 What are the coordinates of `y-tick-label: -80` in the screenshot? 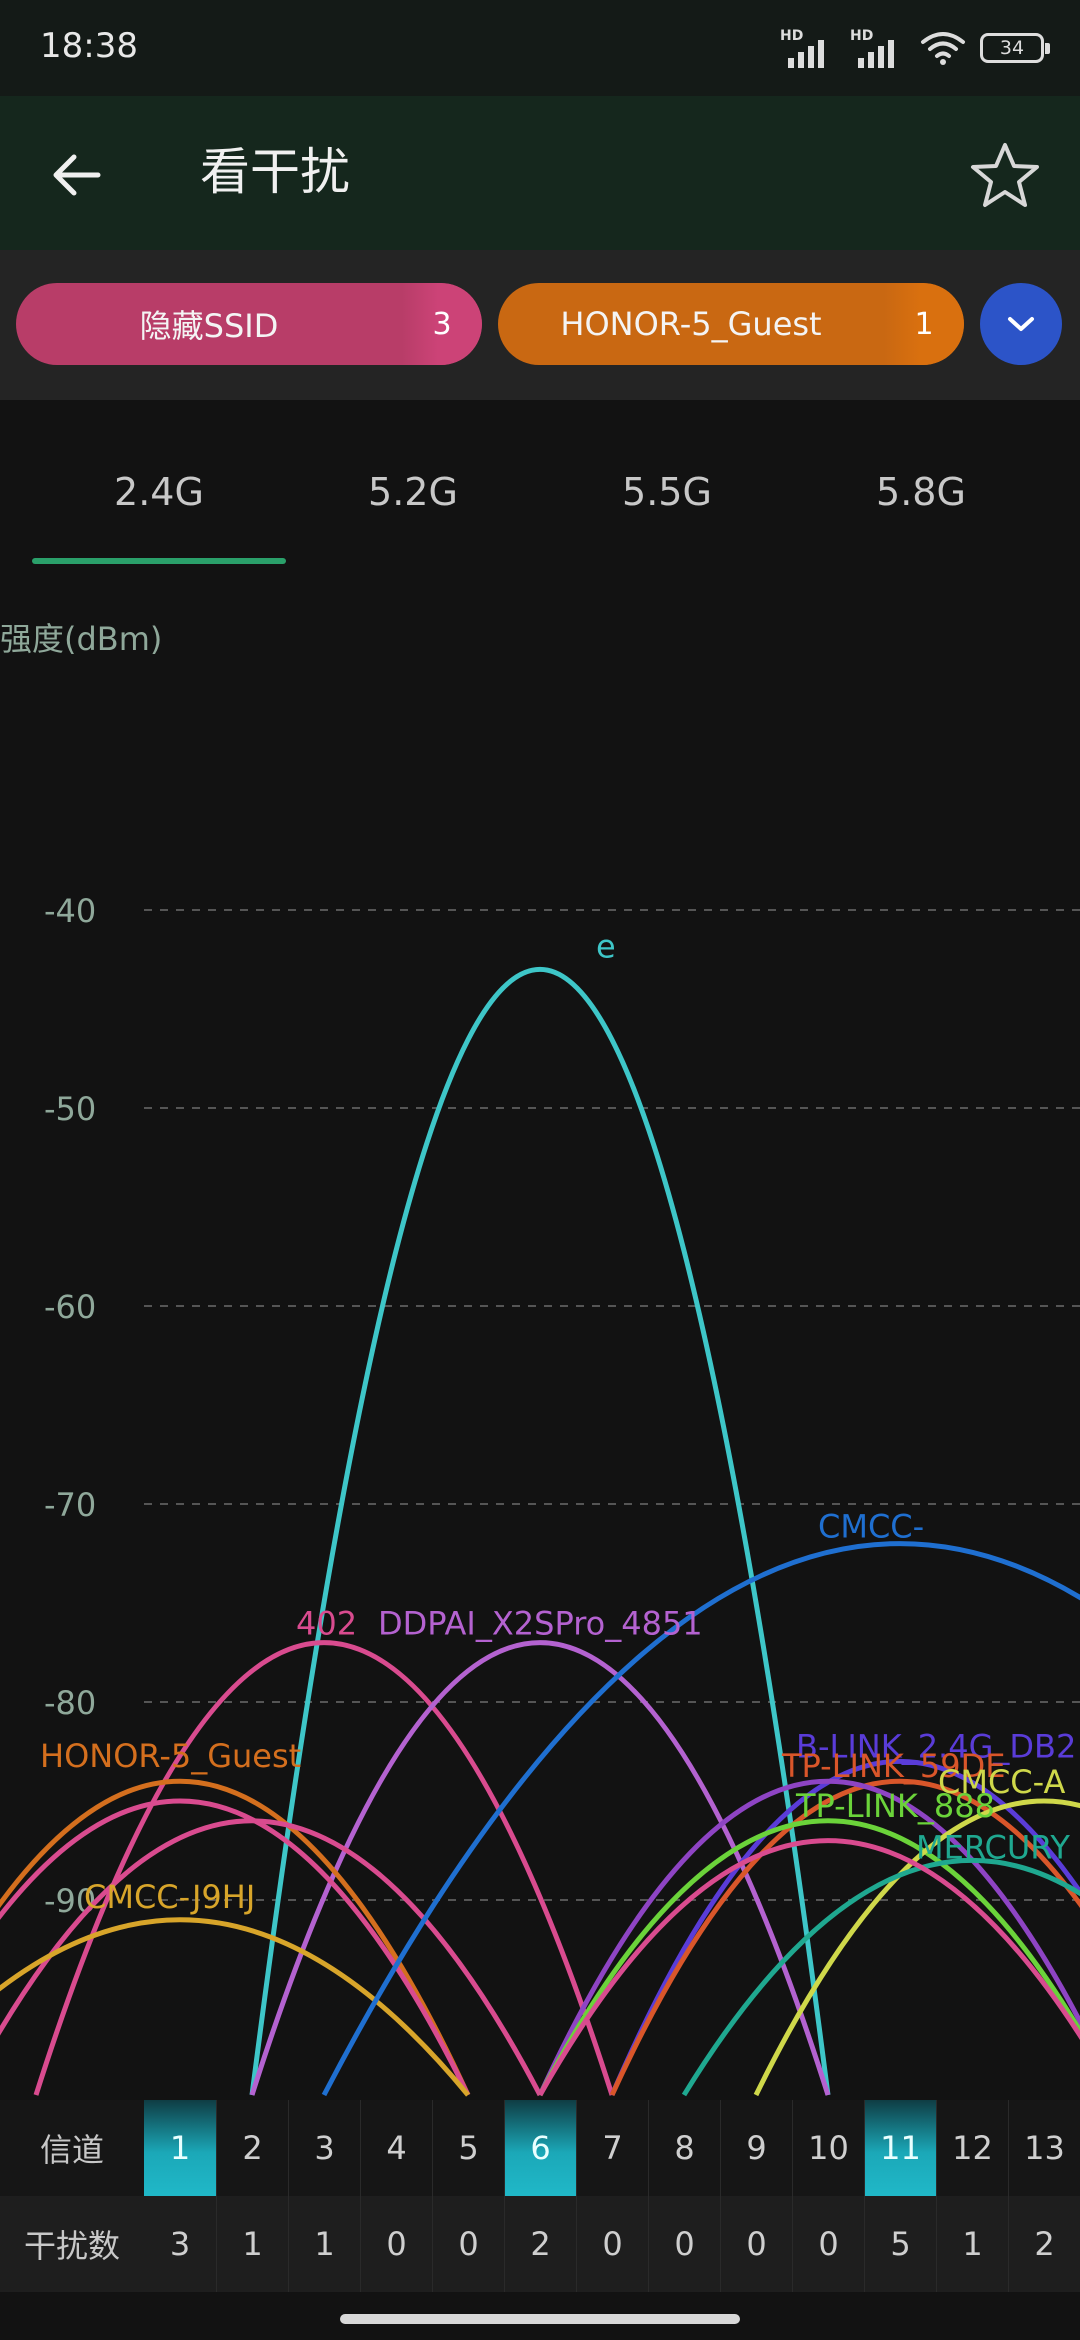 It's located at (70, 1703).